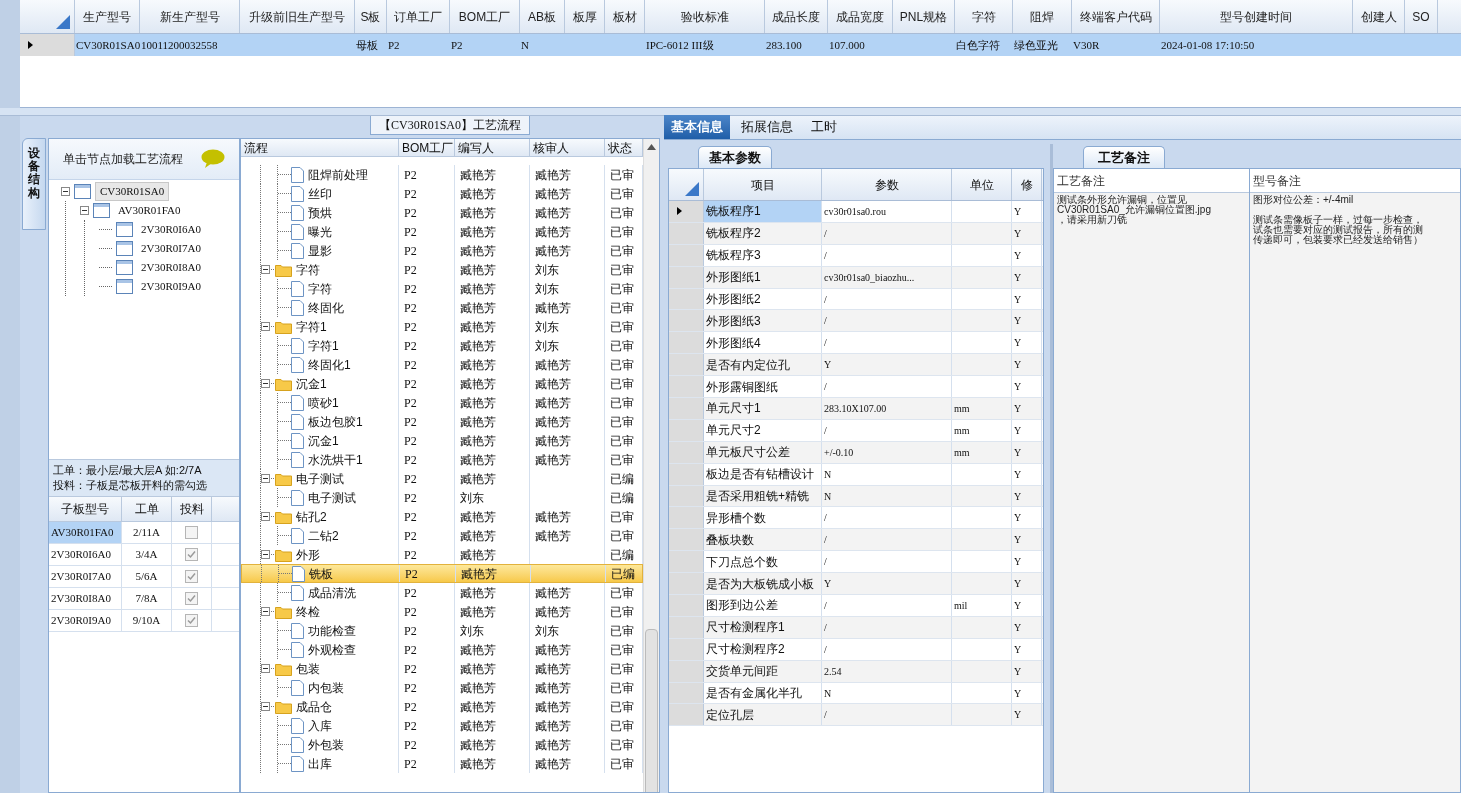 The image size is (1461, 793). I want to click on process-row: 电子测试 P2 刘东 已编, so click(442, 497).